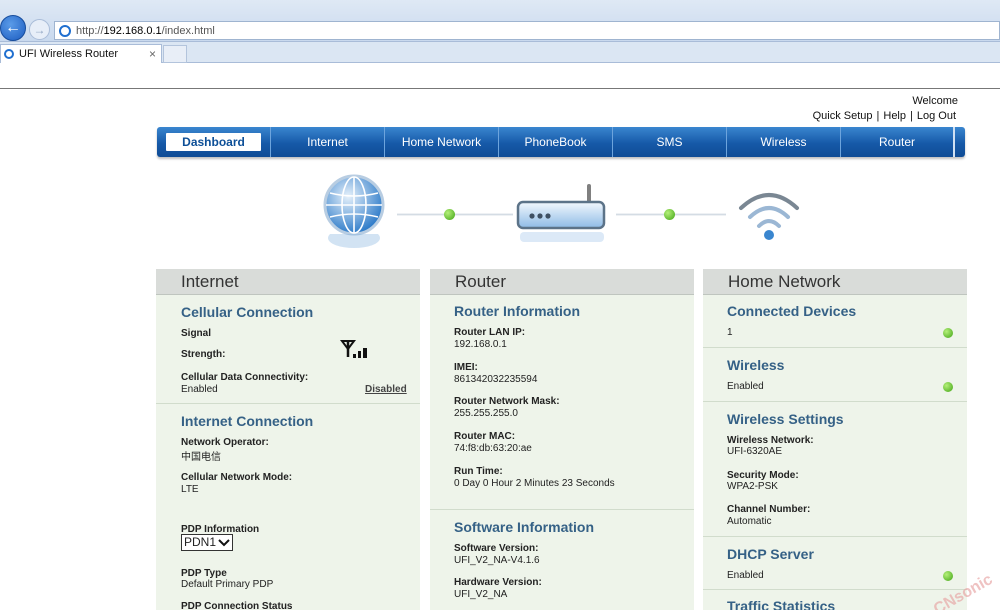 Image resolution: width=1000 pixels, height=610 pixels. What do you see at coordinates (442, 142) in the screenshot?
I see `menu-home-network: Home Network` at bounding box center [442, 142].